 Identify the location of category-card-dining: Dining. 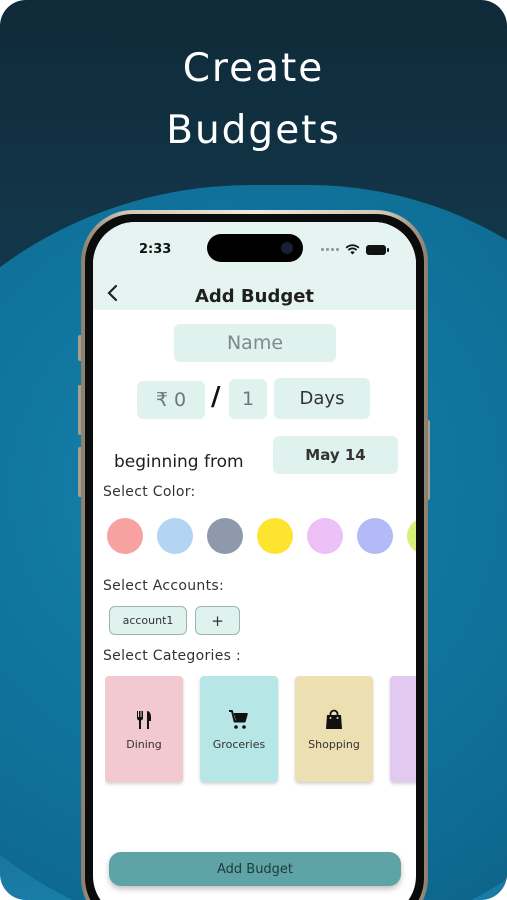
(144, 729).